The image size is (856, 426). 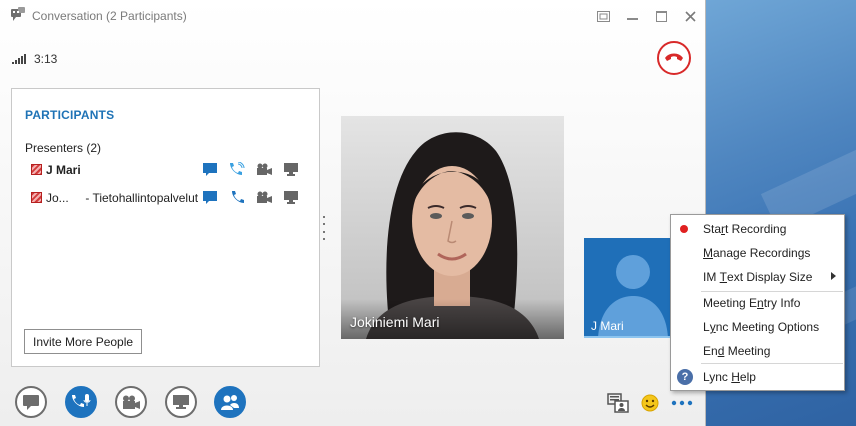 I want to click on close-button, so click(x=690, y=16).